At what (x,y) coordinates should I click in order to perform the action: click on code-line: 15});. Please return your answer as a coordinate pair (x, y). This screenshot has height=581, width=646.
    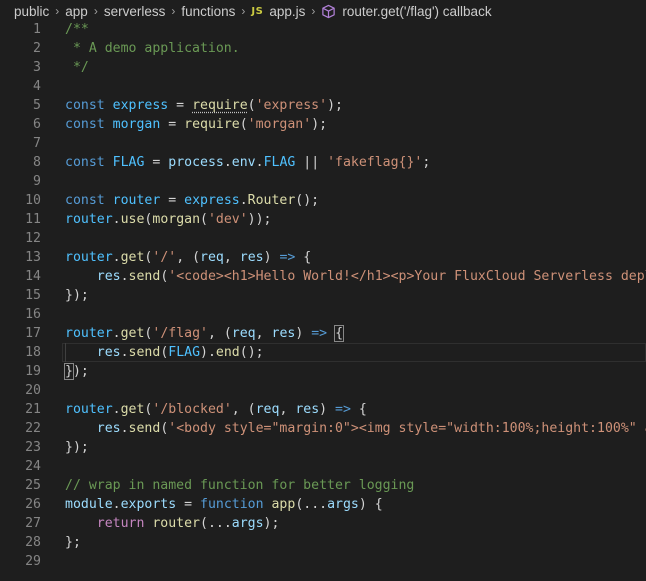
    Looking at the image, I should click on (323, 295).